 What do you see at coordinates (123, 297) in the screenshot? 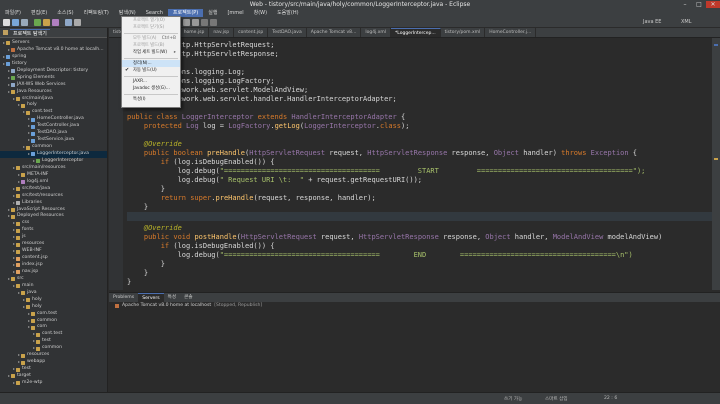
I see `bottom-tab: Problems` at bounding box center [123, 297].